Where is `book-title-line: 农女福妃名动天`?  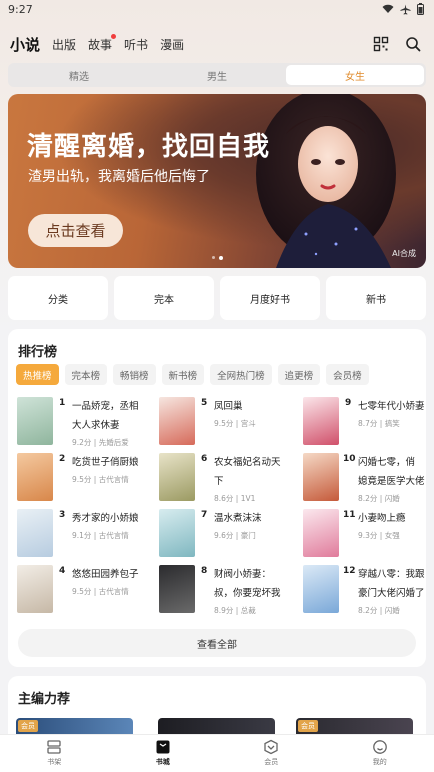 book-title-line: 农女福妃名动天 is located at coordinates (247, 462).